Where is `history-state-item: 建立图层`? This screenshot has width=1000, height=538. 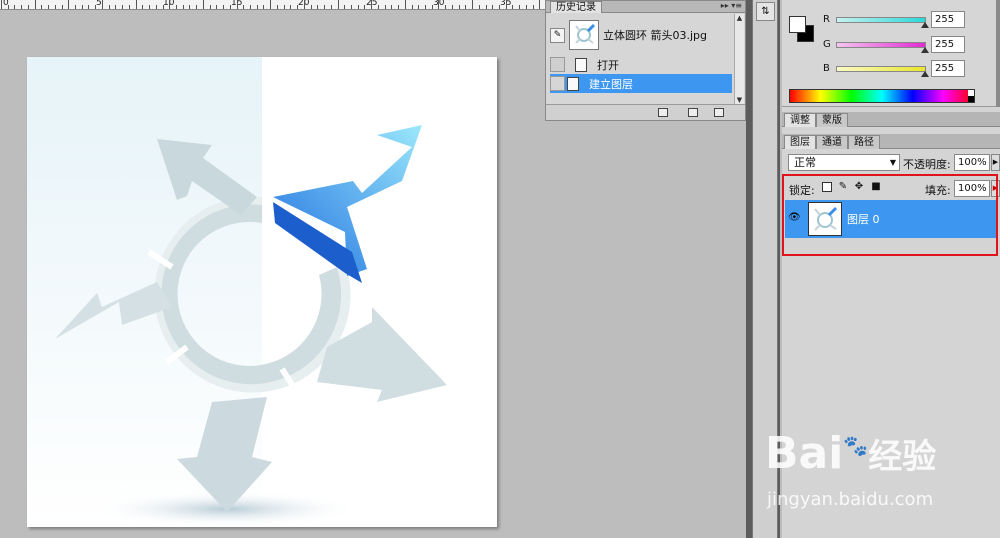 history-state-item: 建立图层 is located at coordinates (641, 83).